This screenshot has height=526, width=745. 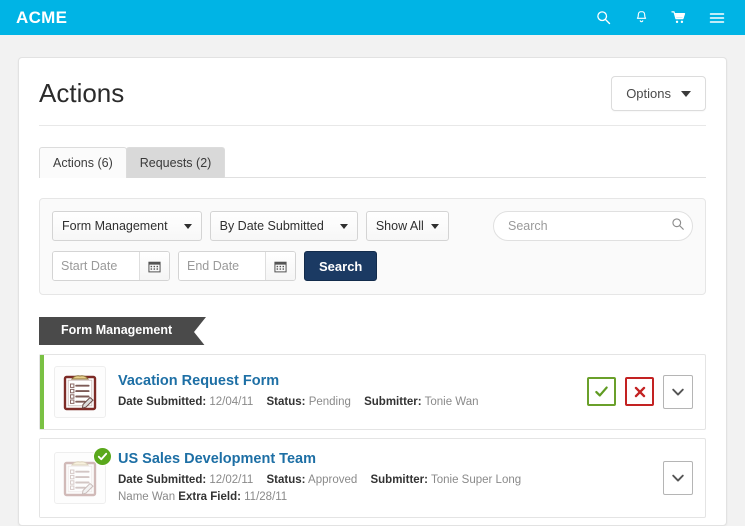 I want to click on end-date-group, so click(x=237, y=266).